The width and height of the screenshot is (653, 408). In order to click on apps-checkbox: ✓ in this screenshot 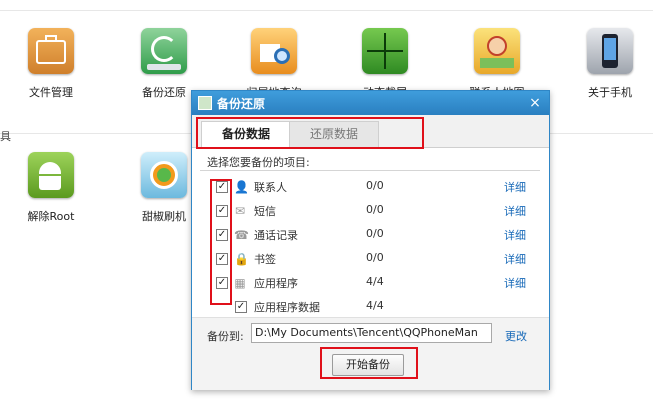, I will do `click(222, 283)`.